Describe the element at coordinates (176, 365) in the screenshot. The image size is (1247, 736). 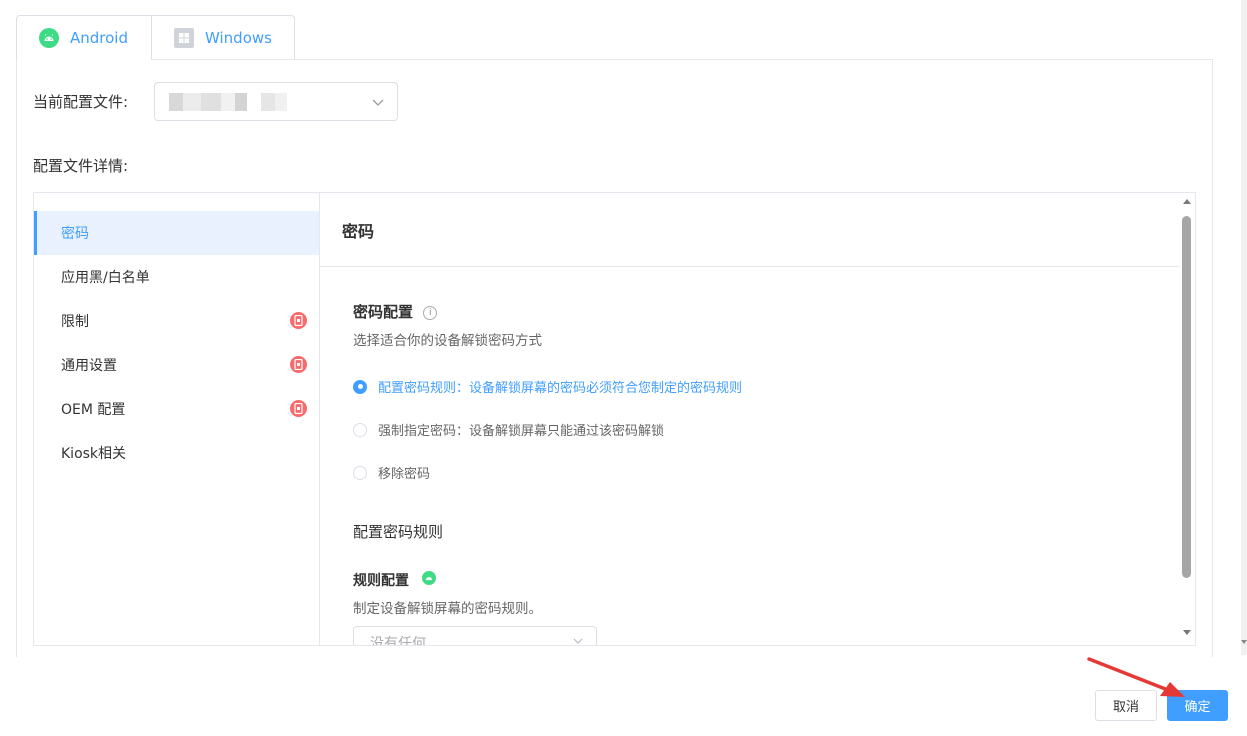
I see `sidebar-item-general-settings: 通用设置` at that location.